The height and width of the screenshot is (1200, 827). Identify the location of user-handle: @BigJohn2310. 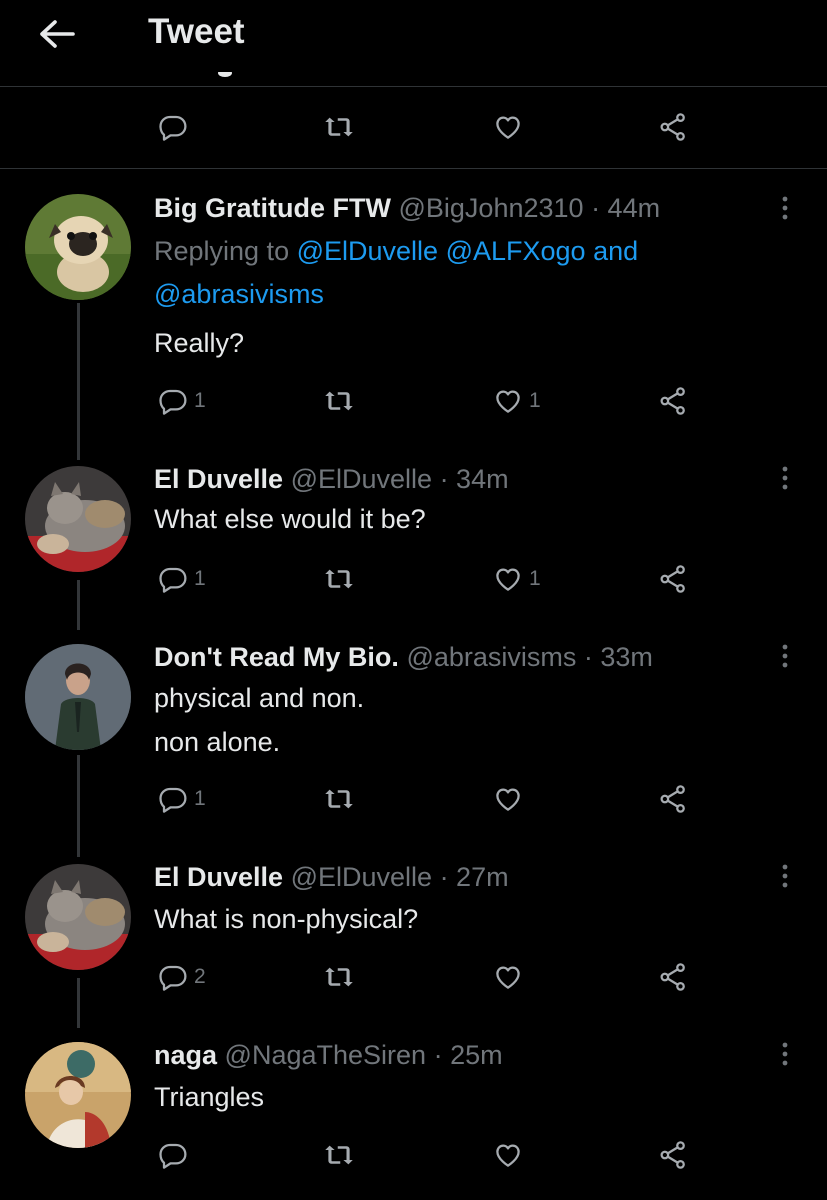
(491, 208).